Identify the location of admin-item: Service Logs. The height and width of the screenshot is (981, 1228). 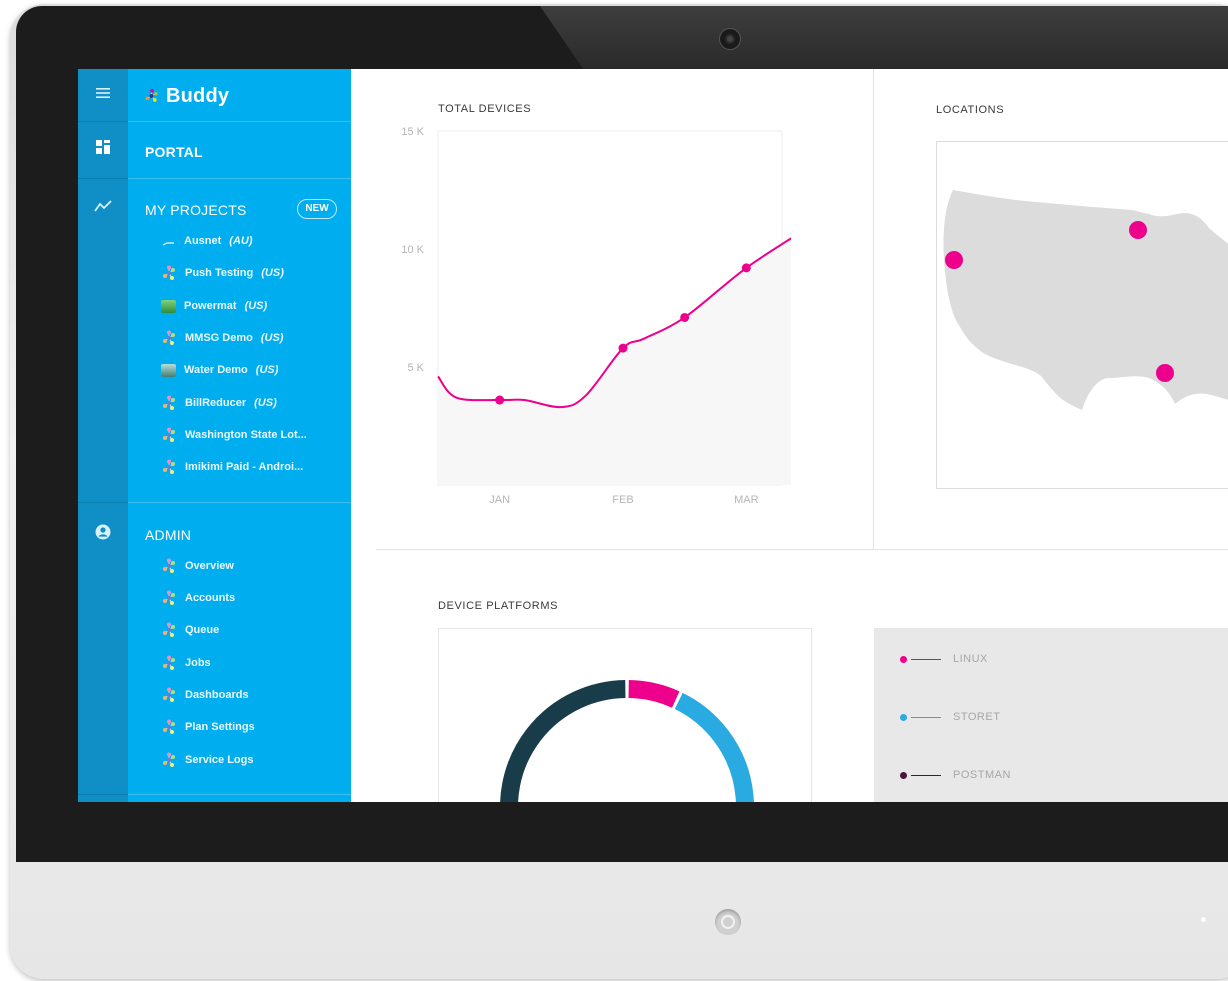
(207, 760).